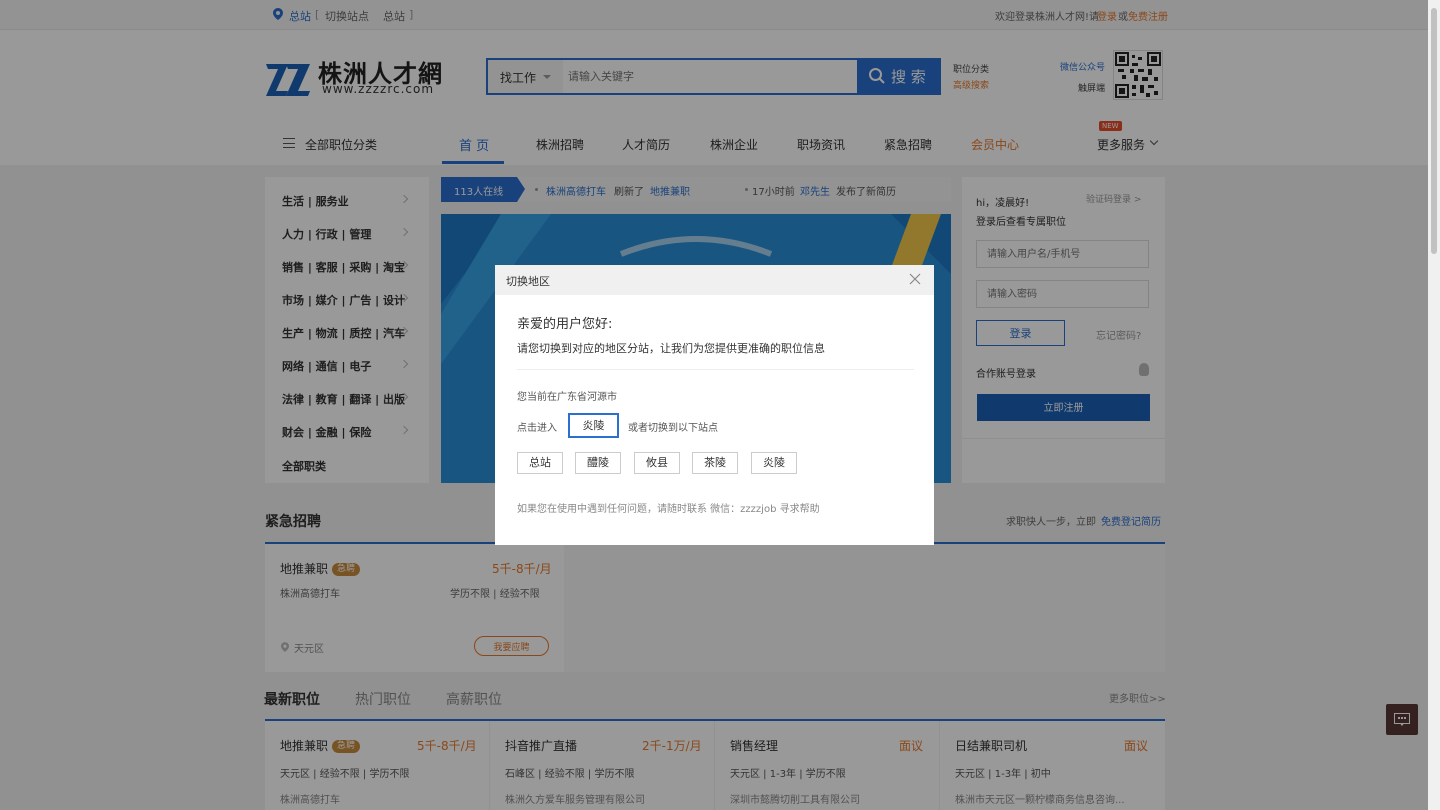 This screenshot has width=1440, height=810. I want to click on site-label: 醴陵, so click(598, 462).